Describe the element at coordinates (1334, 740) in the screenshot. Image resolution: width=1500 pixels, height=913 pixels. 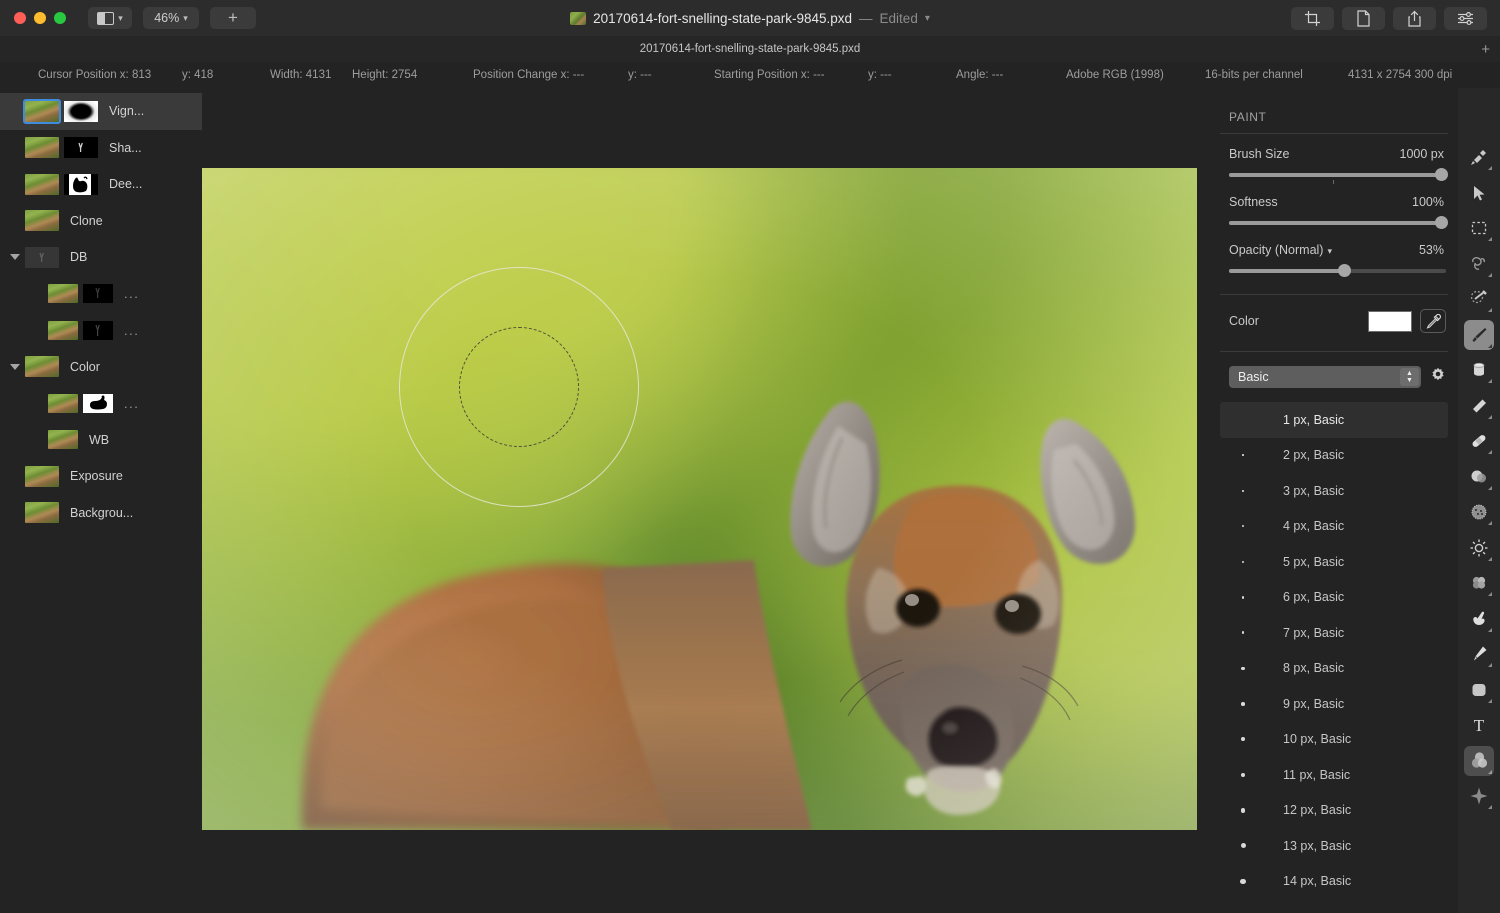
I see `brush-list-item: 10 px, Basic` at that location.